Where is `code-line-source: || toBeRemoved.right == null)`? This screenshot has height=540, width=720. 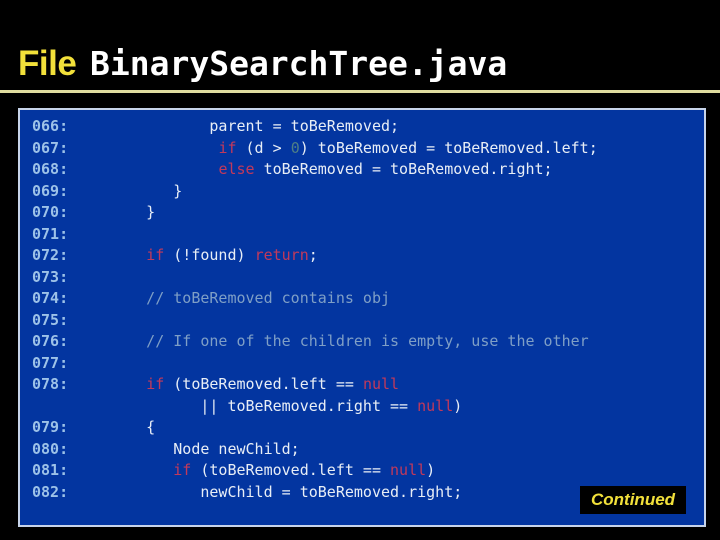
code-line-source: || toBeRemoved.right == null) is located at coordinates (277, 407).